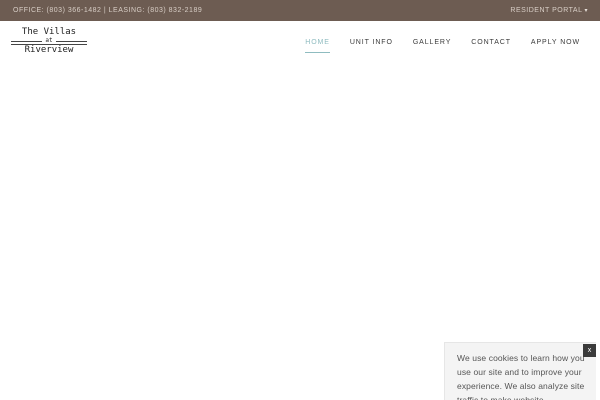  Describe the element at coordinates (317, 45) in the screenshot. I see `nav-item-home: HOME` at that location.